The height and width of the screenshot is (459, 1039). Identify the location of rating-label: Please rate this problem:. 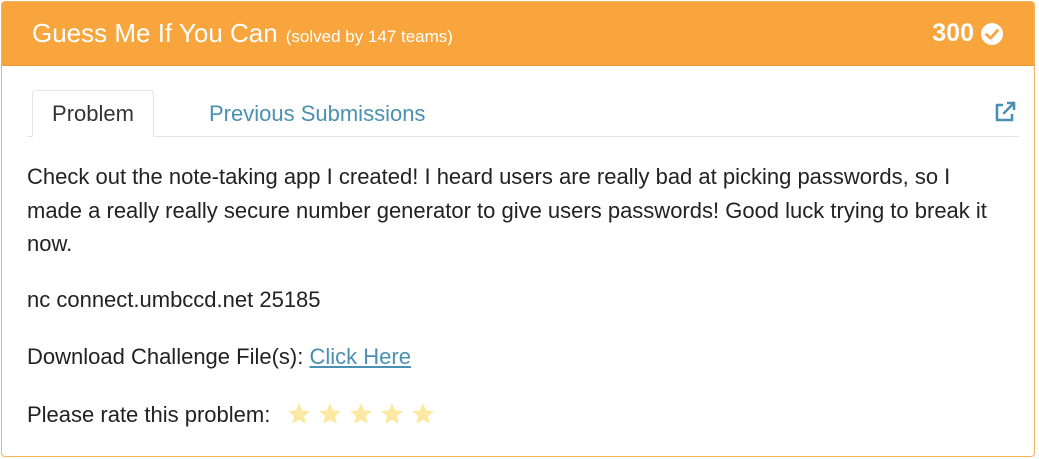
(149, 414).